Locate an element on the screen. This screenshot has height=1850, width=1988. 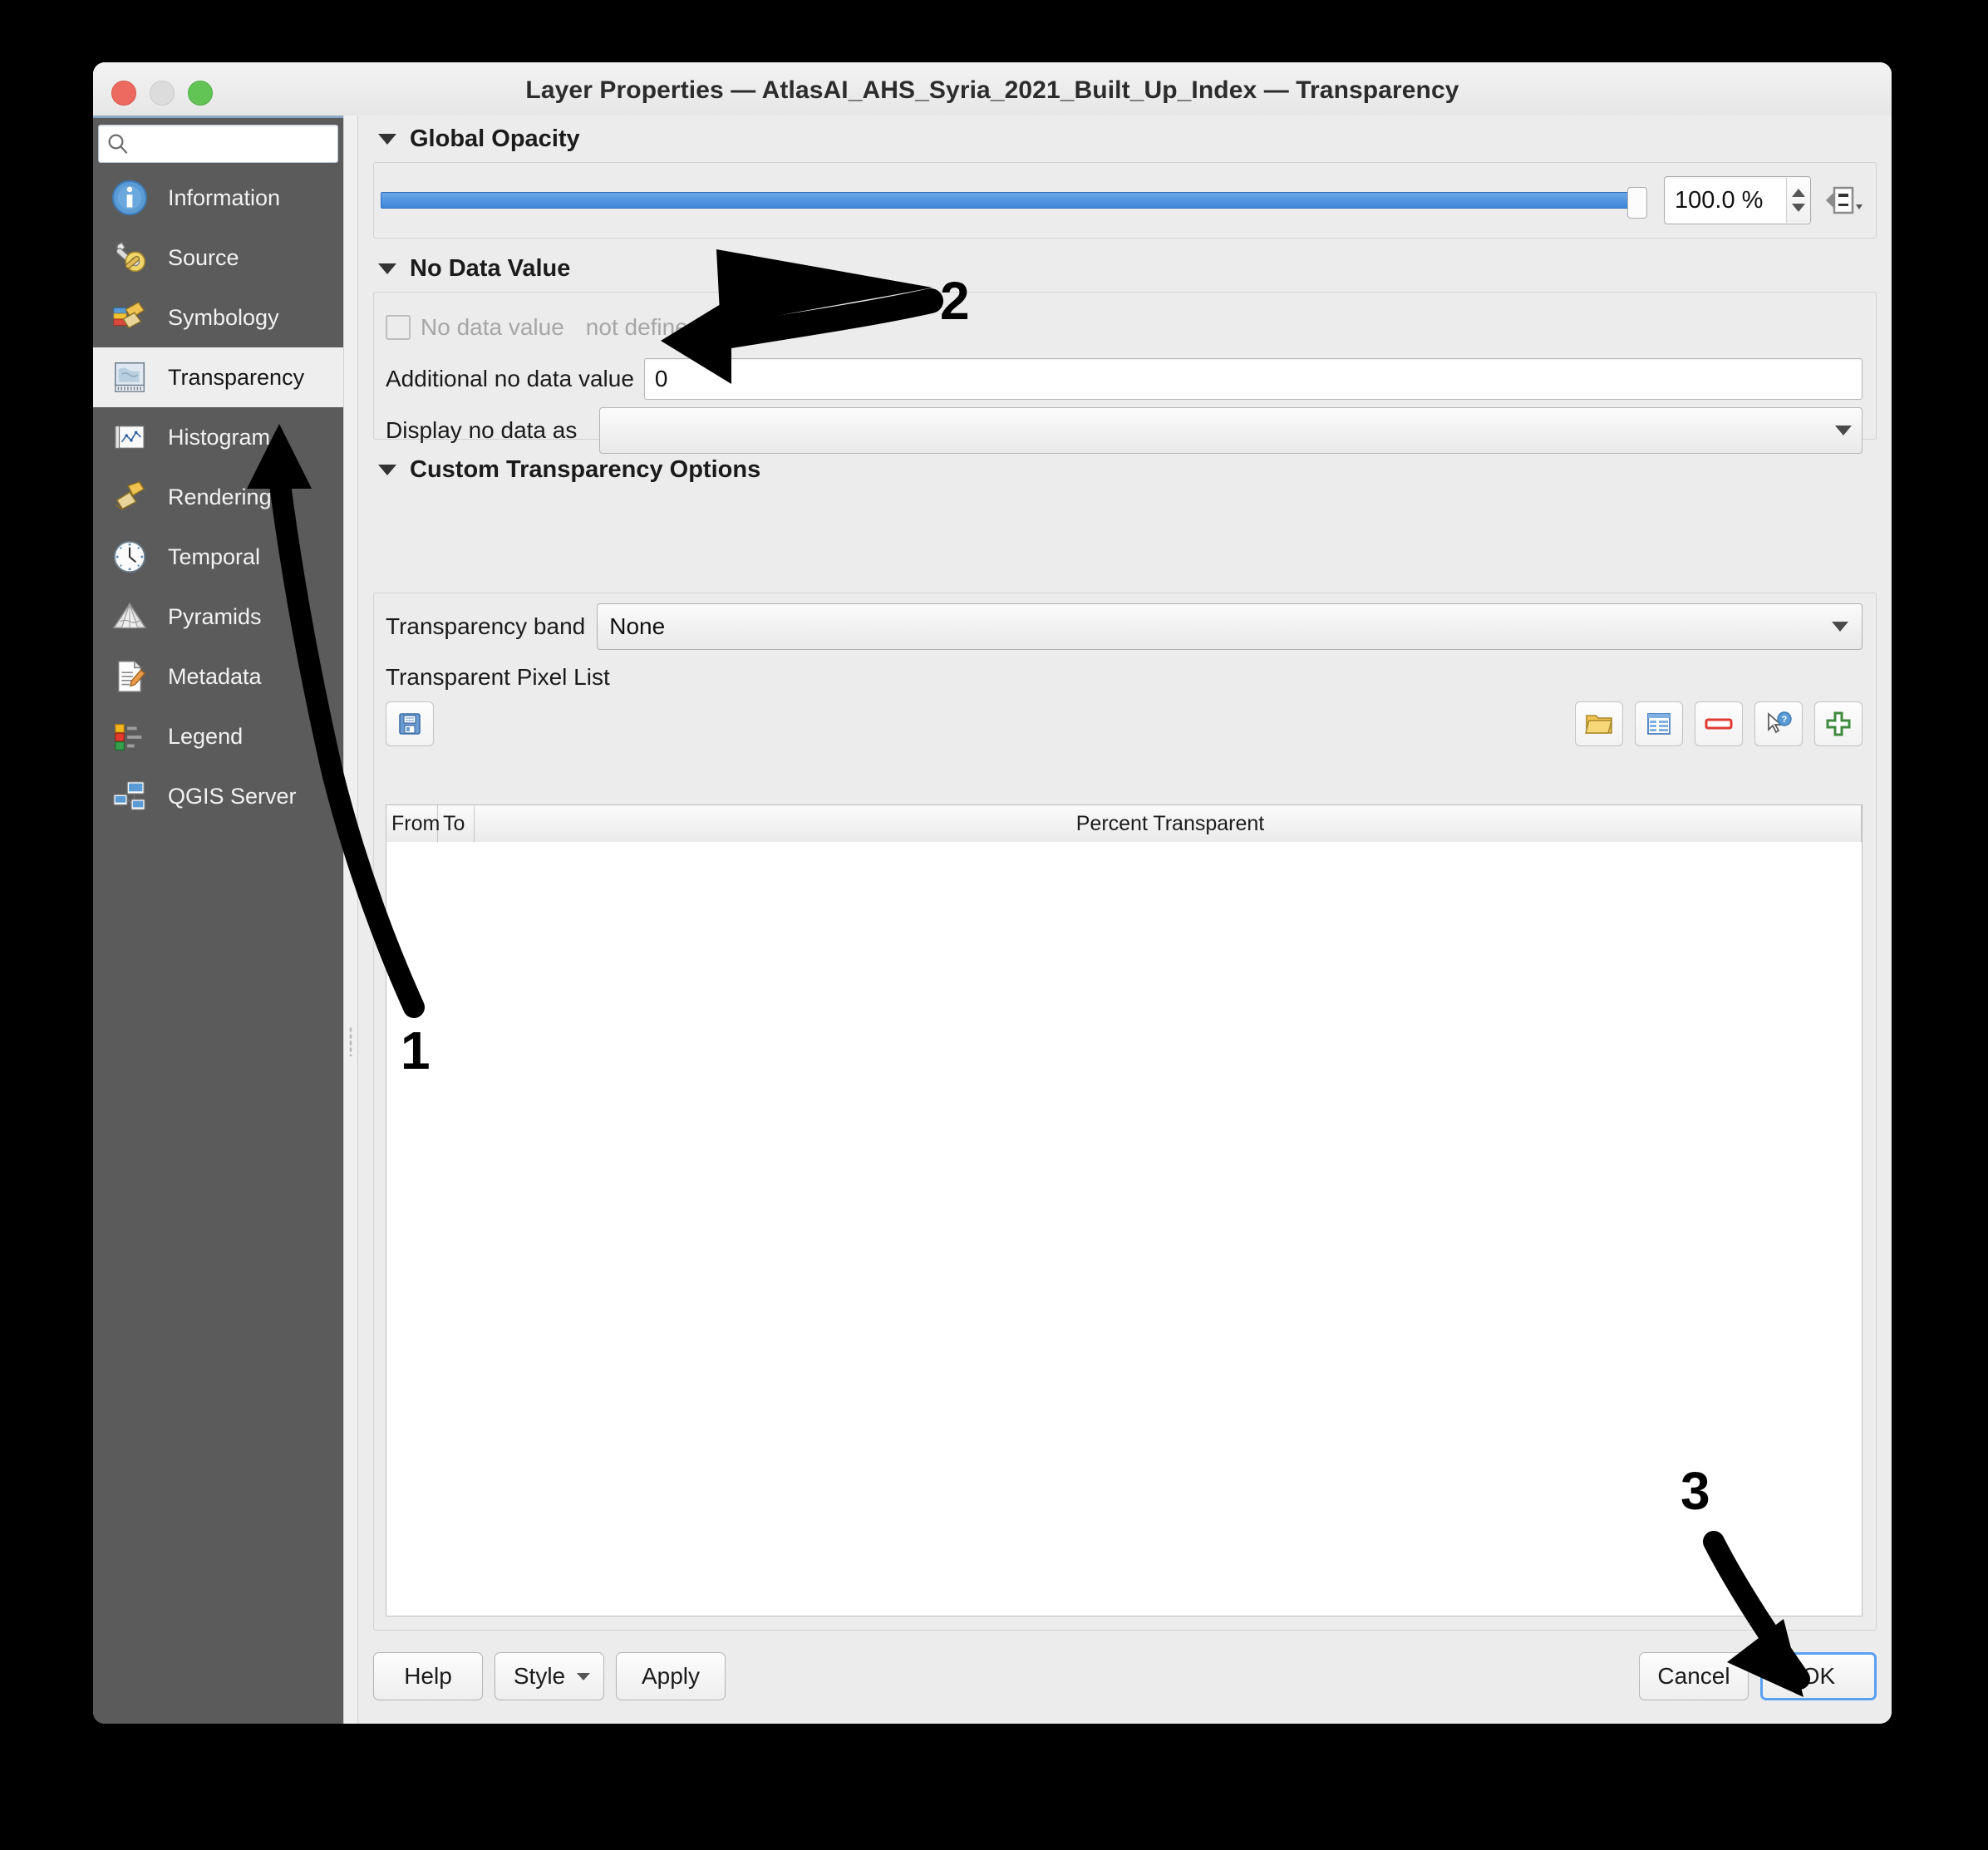
sidebar-item-label: QGIS Server is located at coordinates (233, 796).